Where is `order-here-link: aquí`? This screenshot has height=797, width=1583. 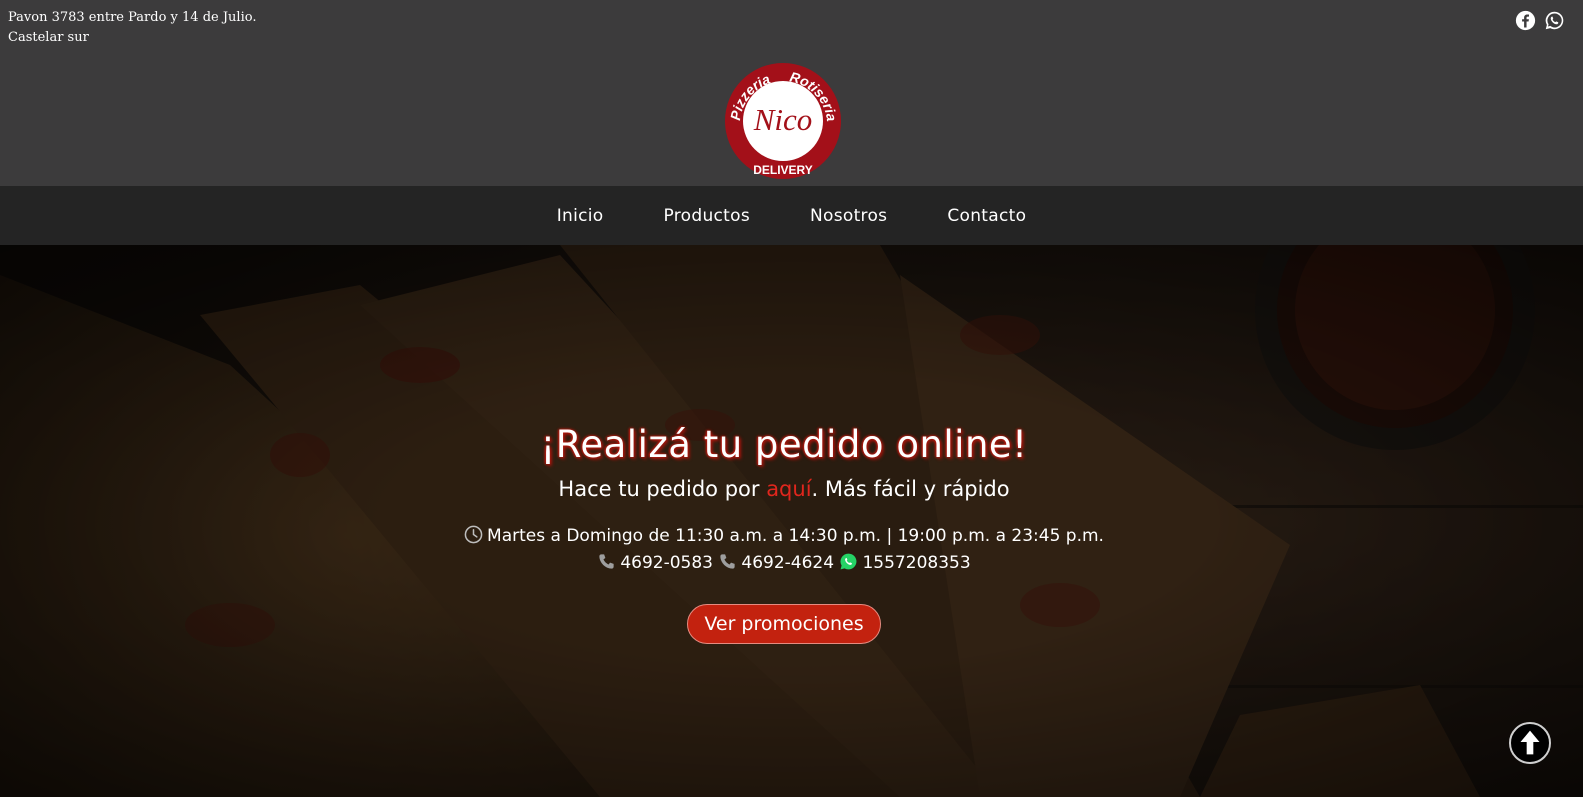 order-here-link: aquí is located at coordinates (788, 489).